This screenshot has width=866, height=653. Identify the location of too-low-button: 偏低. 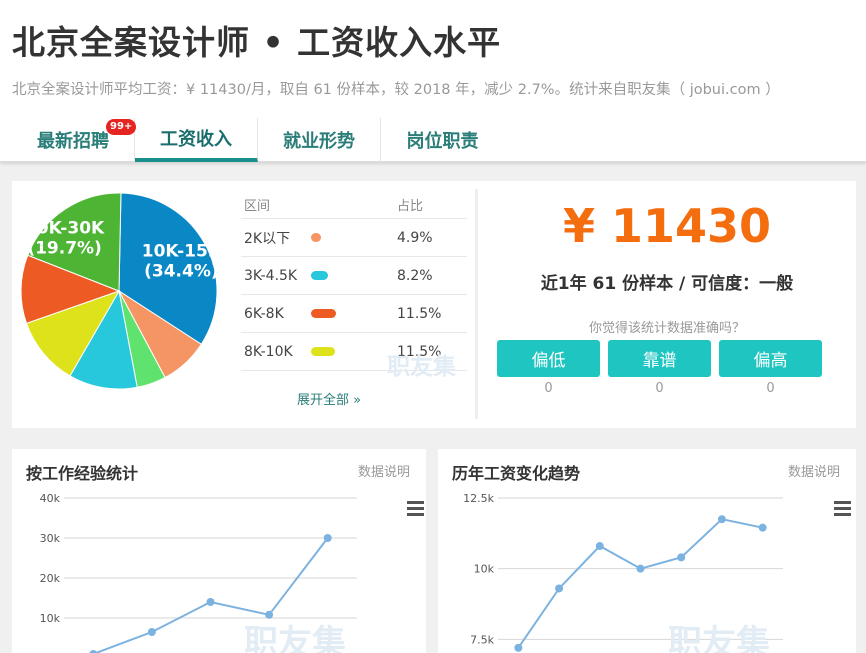
(548, 358).